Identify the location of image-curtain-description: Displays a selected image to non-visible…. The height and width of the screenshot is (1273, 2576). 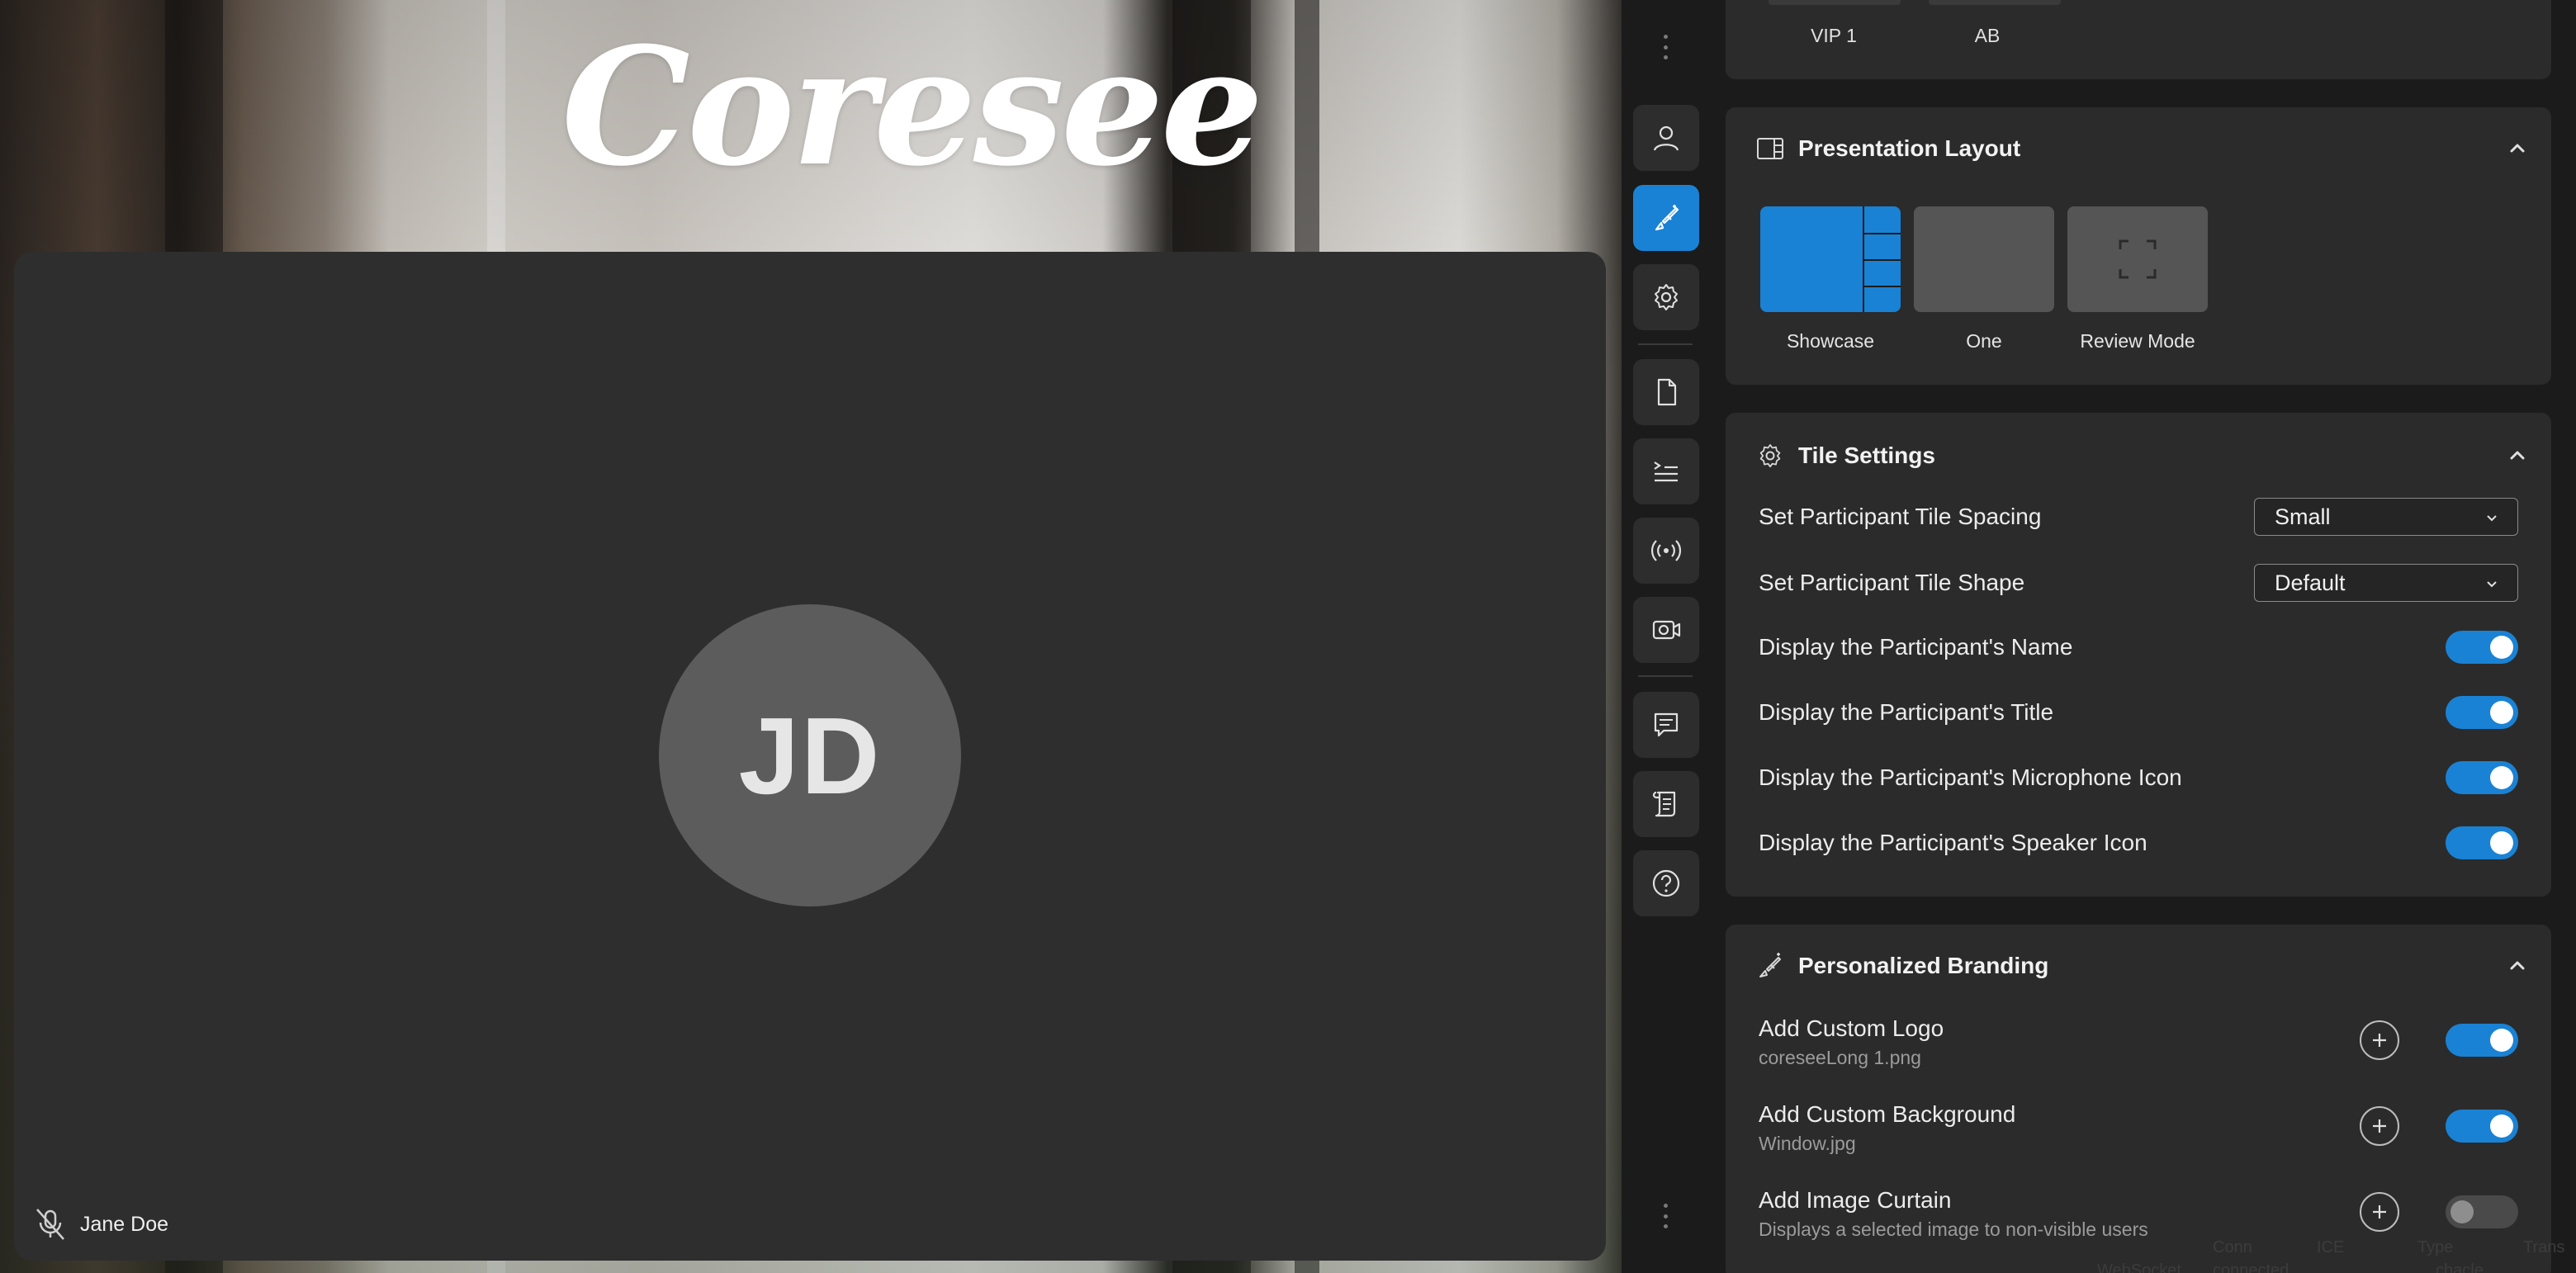
(1953, 1229).